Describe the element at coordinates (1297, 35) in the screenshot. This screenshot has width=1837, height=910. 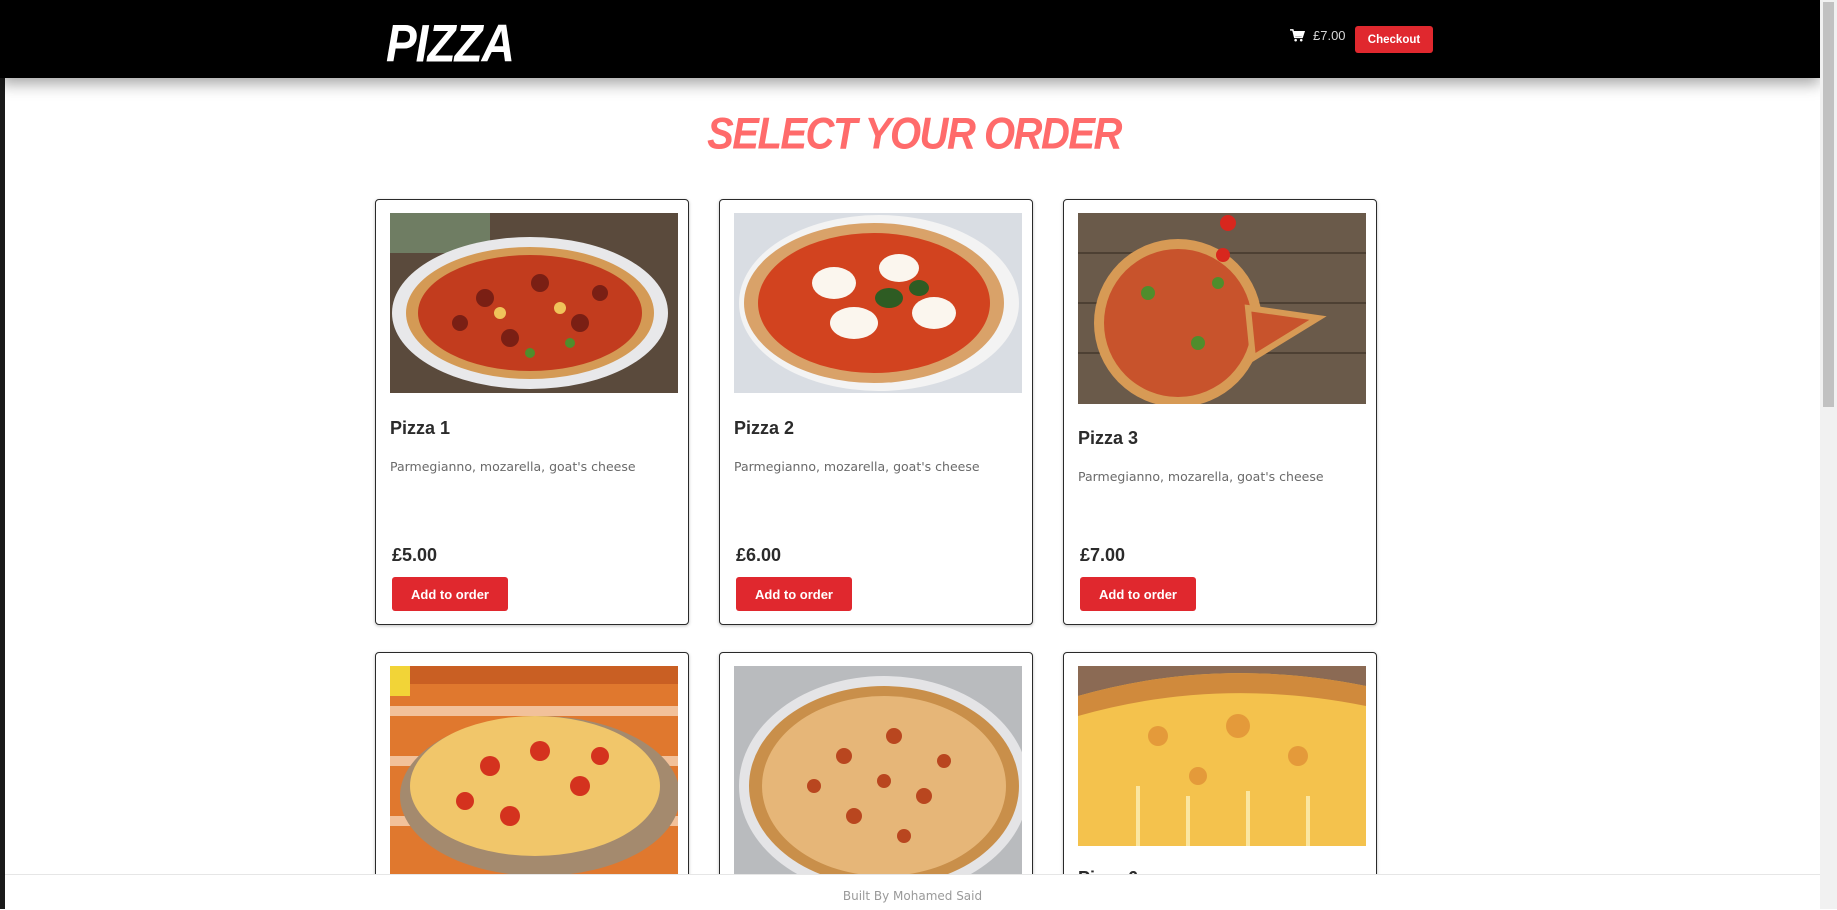
I see `shopping-cart-icon` at that location.